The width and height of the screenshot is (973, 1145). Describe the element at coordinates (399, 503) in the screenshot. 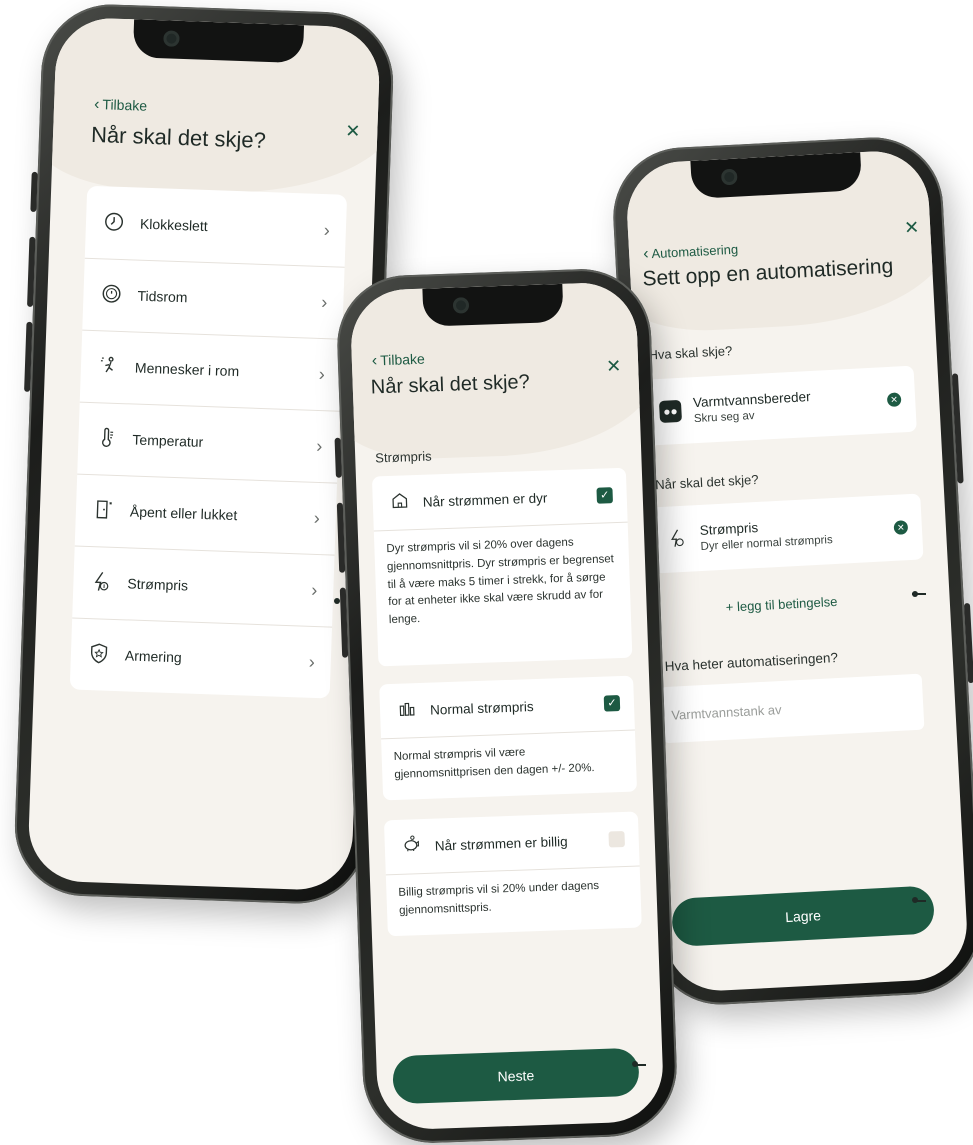

I see `expensive-icon` at that location.